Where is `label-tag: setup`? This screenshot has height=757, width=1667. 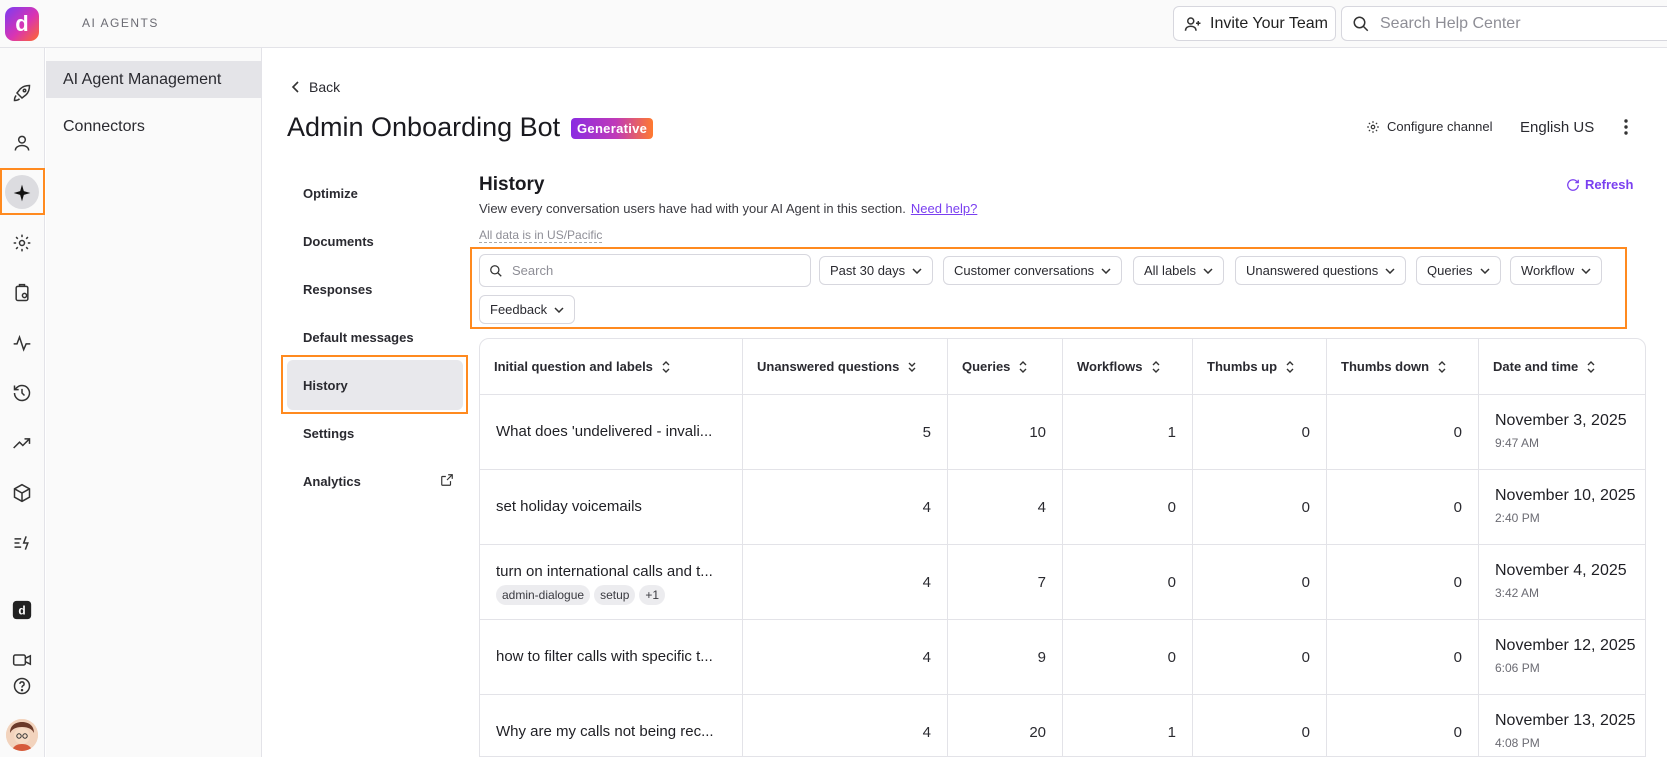 label-tag: setup is located at coordinates (615, 595).